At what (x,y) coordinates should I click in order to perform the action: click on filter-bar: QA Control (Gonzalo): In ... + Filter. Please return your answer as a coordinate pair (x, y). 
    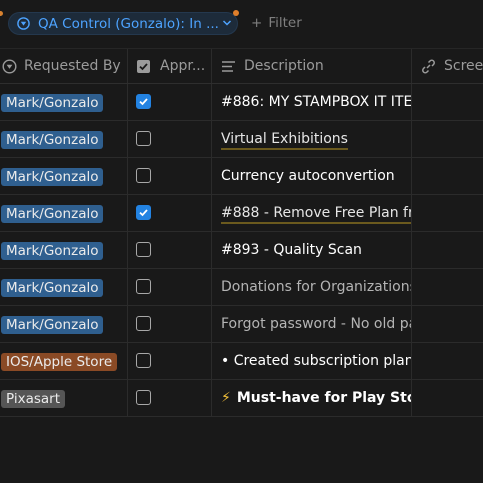
    Looking at the image, I should click on (241, 23).